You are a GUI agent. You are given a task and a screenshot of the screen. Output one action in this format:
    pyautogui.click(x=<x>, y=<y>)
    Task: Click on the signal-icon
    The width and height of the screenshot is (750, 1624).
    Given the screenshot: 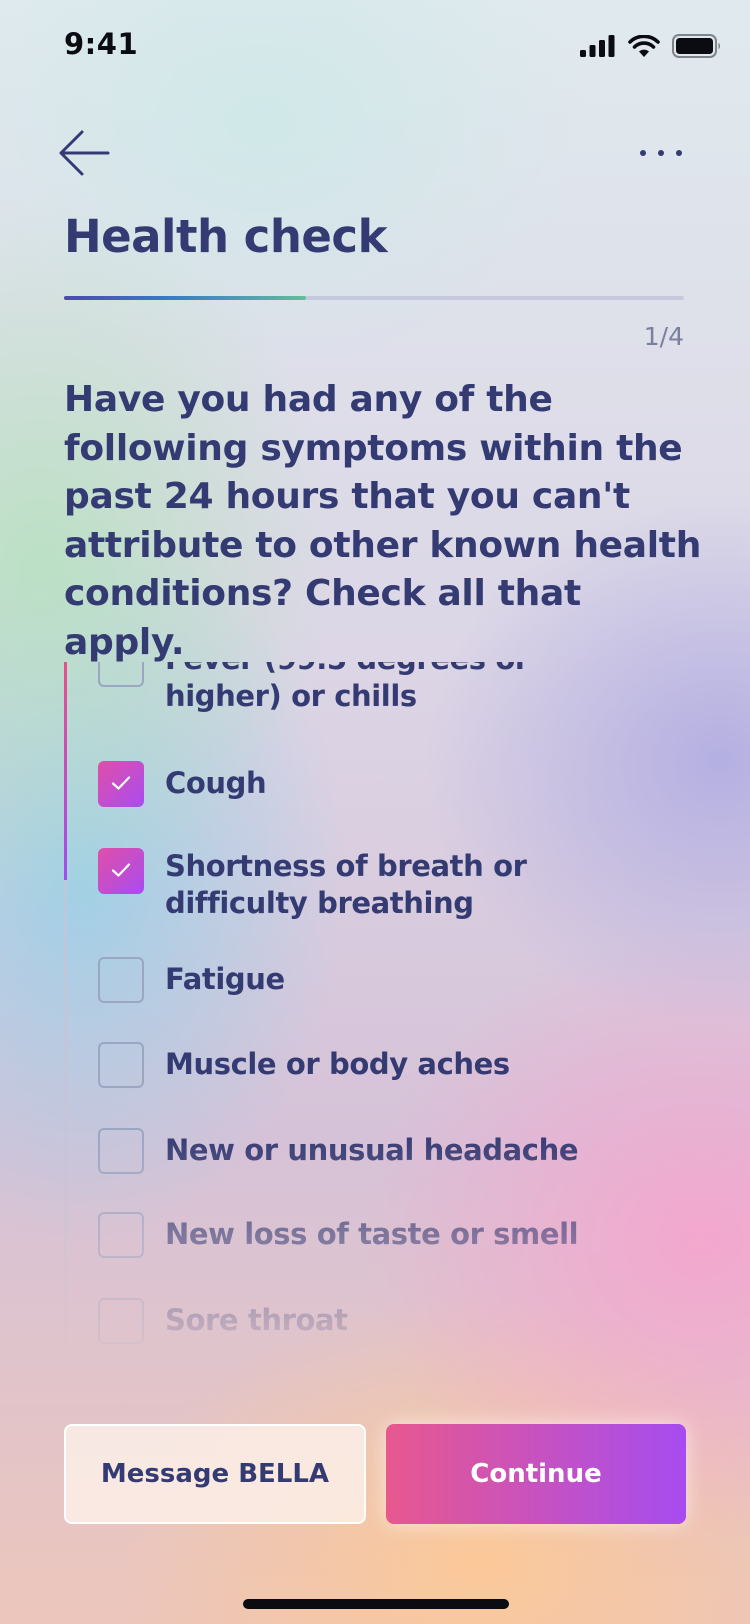 What is the action you would take?
    pyautogui.click(x=598, y=48)
    